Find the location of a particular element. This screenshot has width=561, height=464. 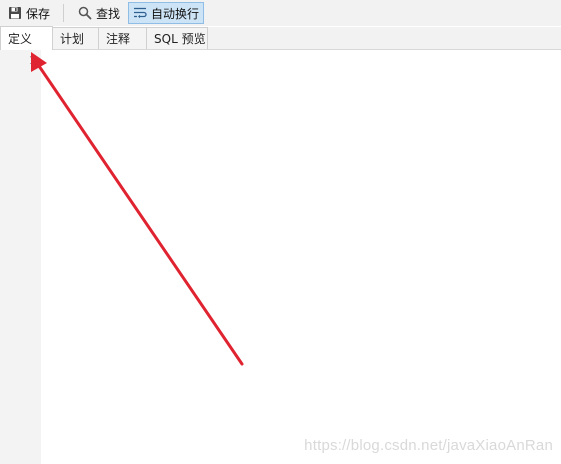

floppy-disk-icon is located at coordinates (15, 13).